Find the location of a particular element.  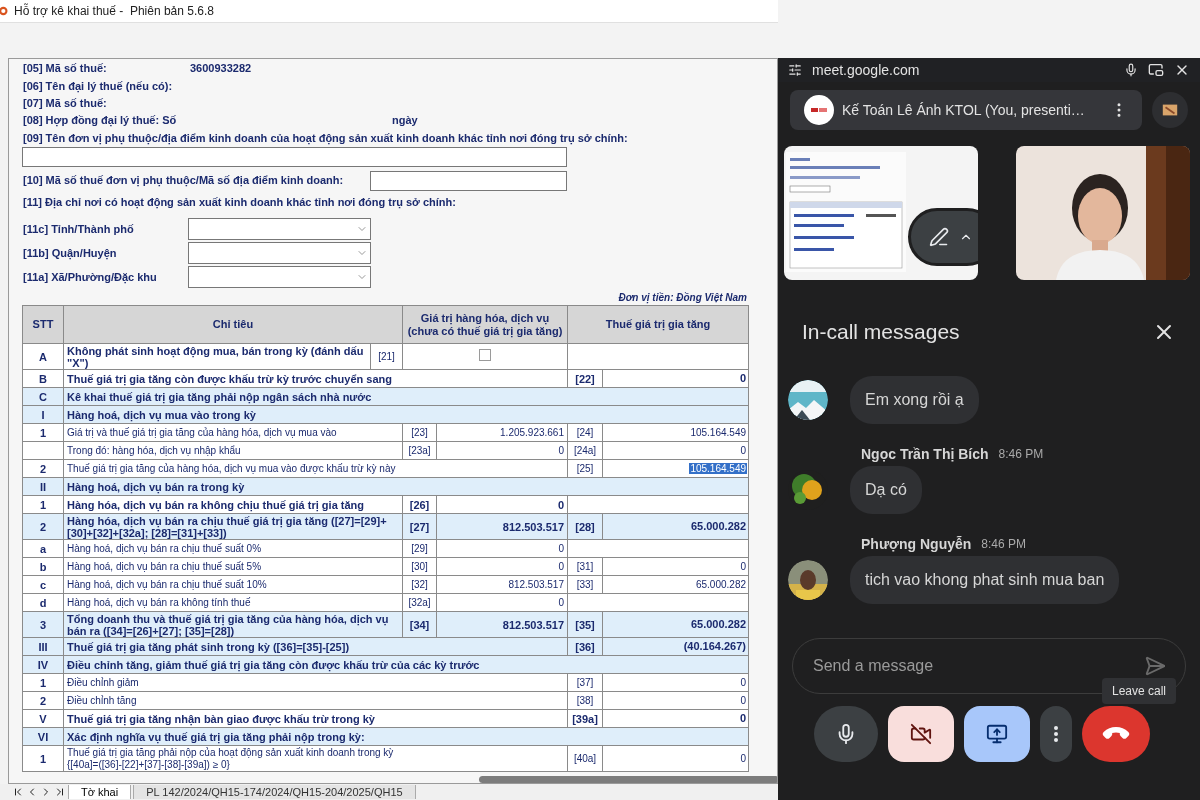

table-cell: Thuế giá trị gia tăng phát sinh trong kỳ ([36]=[35]-[25]) is located at coordinates (315, 646).